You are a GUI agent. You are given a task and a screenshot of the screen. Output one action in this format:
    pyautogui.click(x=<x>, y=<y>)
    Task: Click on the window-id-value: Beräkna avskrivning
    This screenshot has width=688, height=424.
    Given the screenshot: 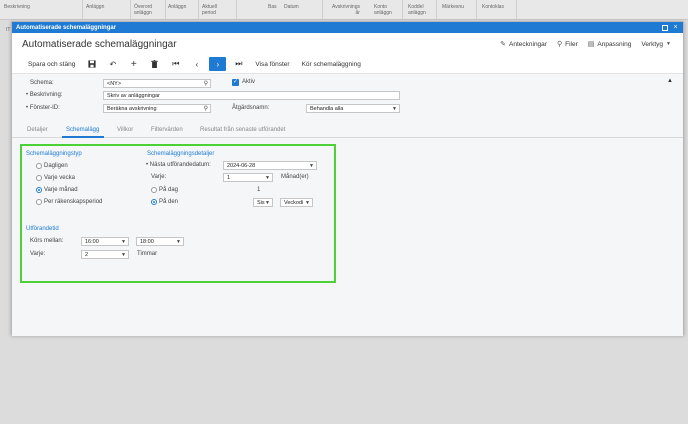 What is the action you would take?
    pyautogui.click(x=132, y=108)
    